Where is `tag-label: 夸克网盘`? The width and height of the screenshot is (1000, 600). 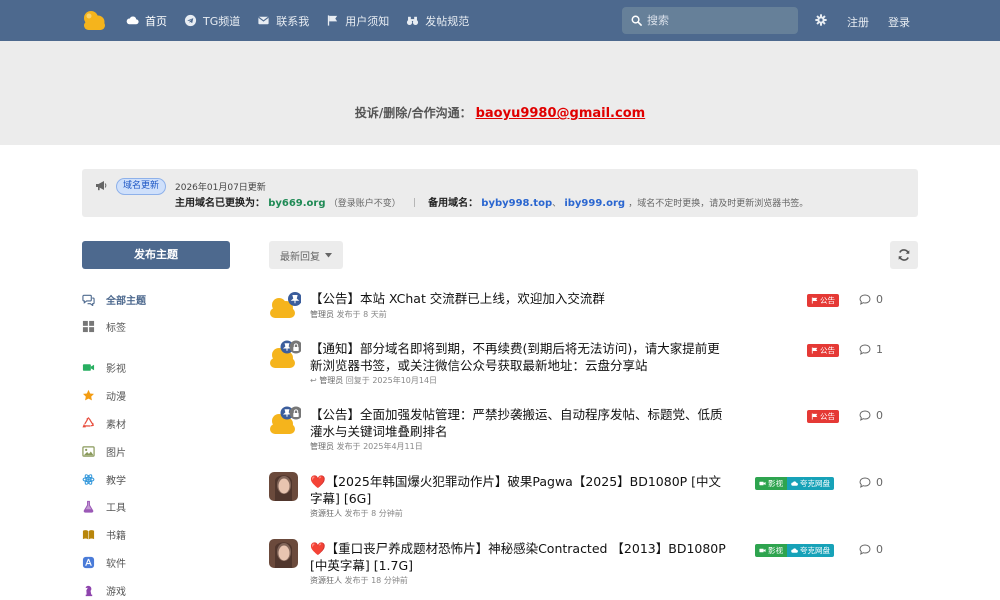
tag-label: 夸克网盘 is located at coordinates (815, 483).